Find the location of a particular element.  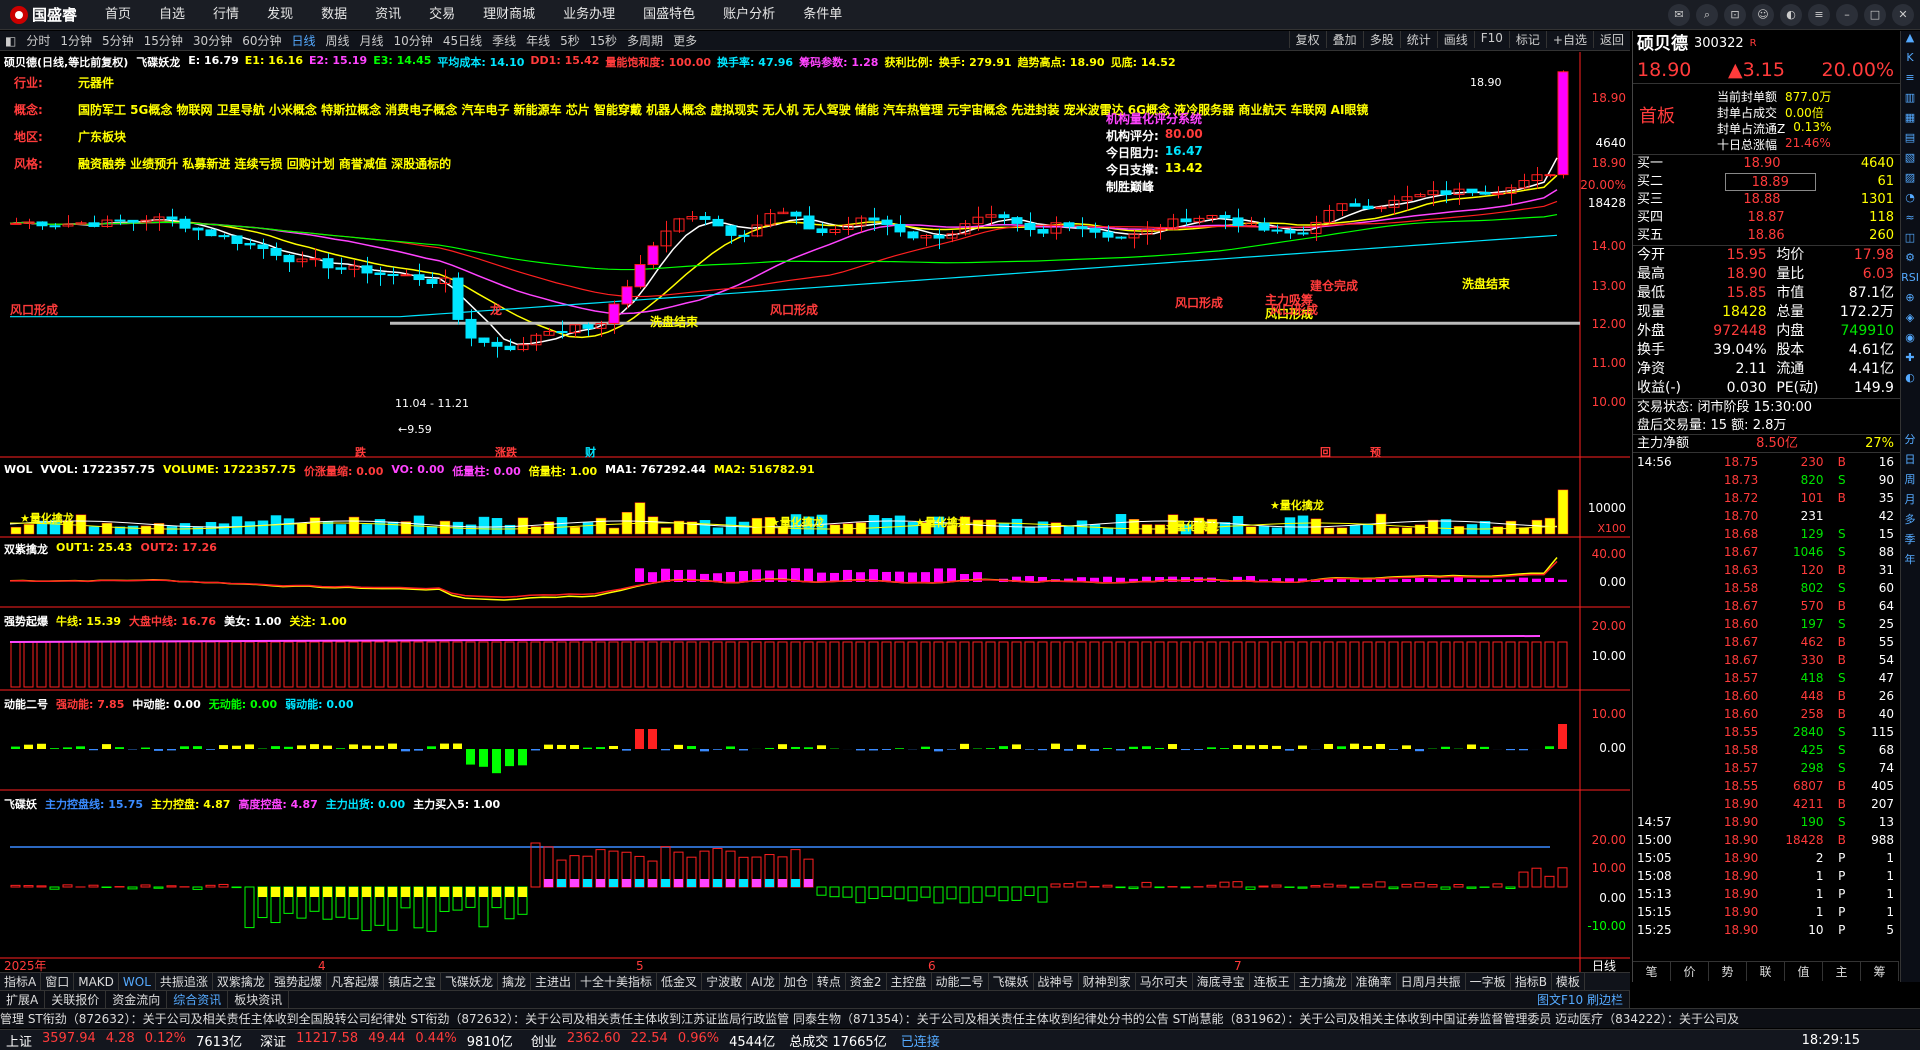

period-6: 日线 is located at coordinates (303, 40).